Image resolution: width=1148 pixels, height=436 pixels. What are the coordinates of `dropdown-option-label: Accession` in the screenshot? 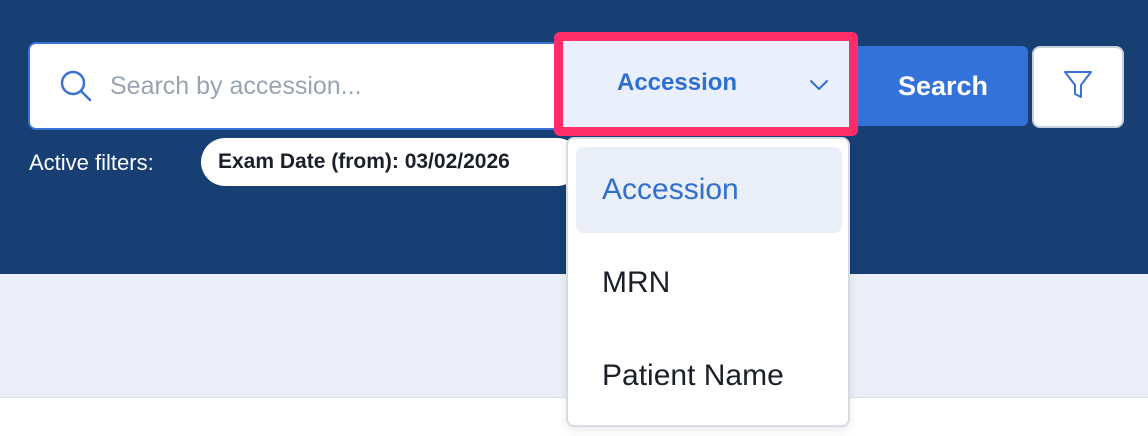 It's located at (670, 189).